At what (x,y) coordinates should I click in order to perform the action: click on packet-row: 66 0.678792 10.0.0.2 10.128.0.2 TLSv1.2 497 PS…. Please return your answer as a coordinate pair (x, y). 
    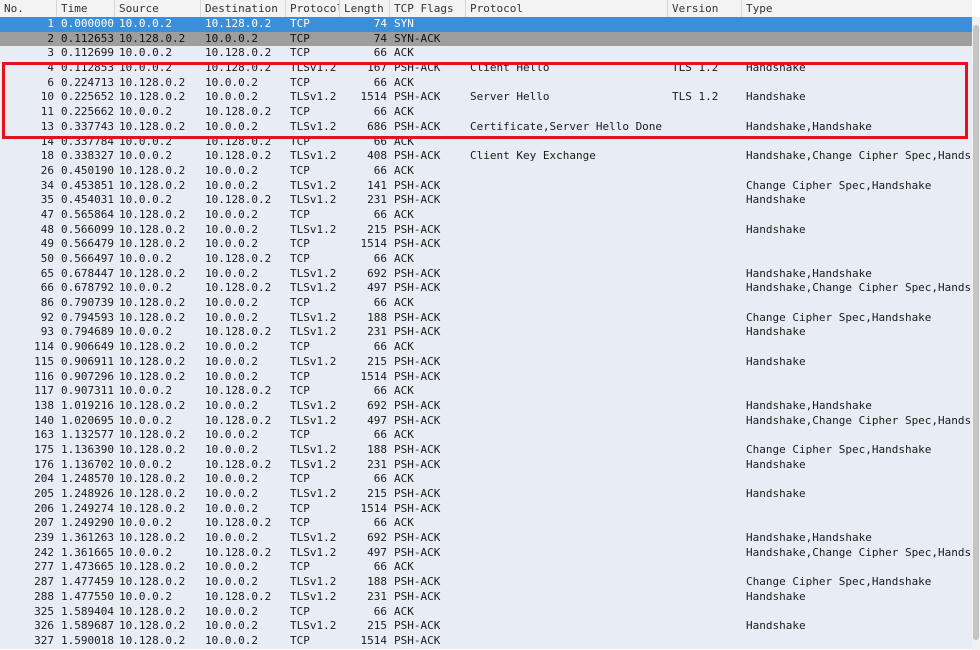
    Looking at the image, I should click on (486, 289).